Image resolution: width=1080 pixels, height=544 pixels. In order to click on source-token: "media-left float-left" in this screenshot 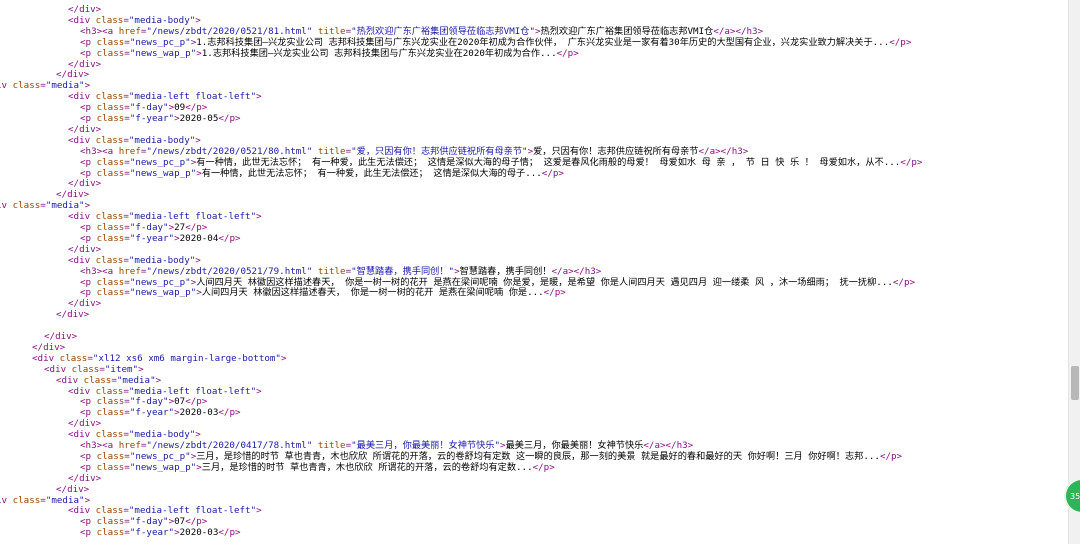, I will do `click(192, 511)`.